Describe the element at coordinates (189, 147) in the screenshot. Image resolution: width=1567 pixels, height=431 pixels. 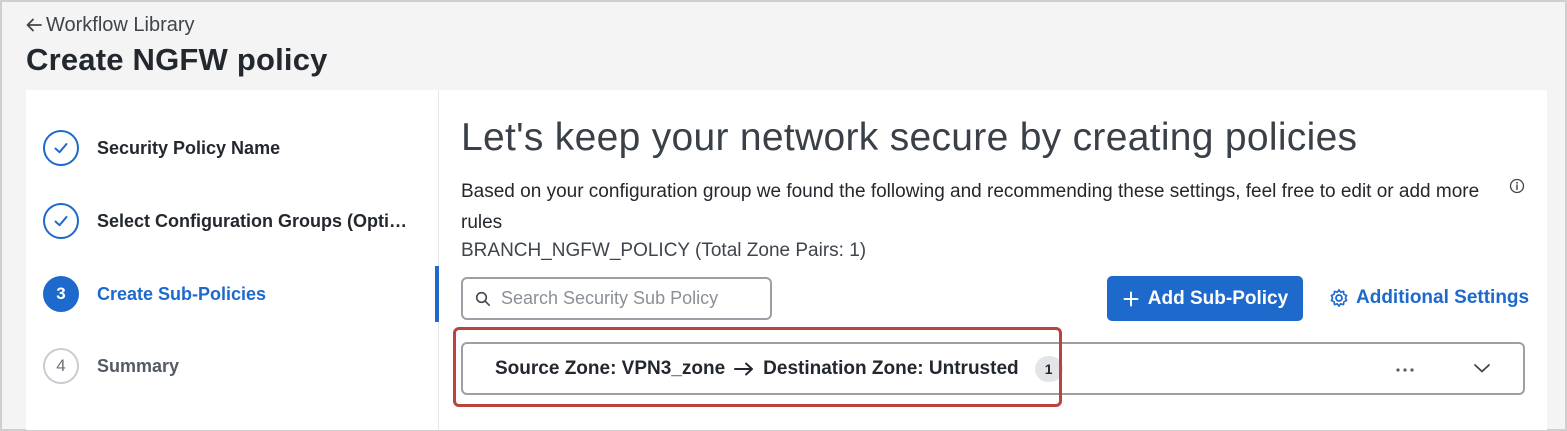
I see `step-label: Security Policy Name` at that location.